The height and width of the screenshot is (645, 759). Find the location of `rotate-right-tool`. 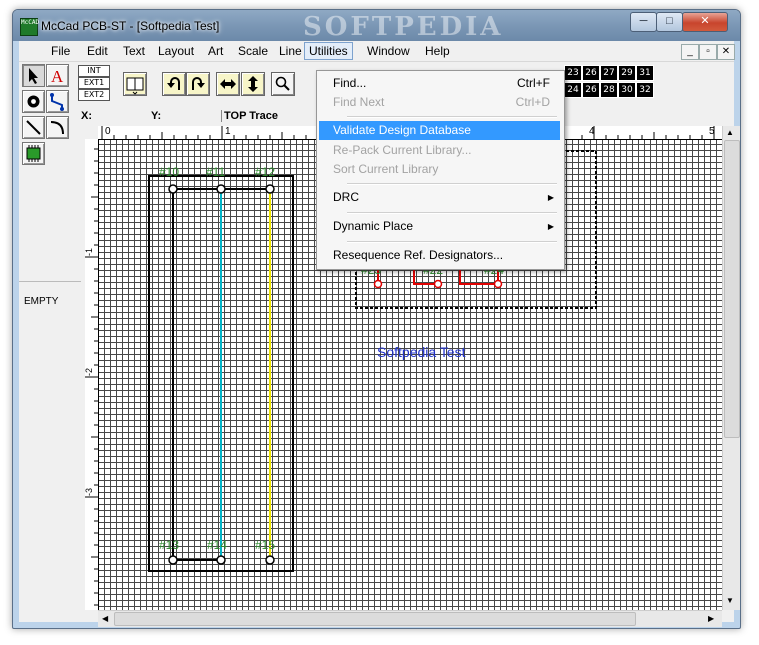

rotate-right-tool is located at coordinates (198, 84).